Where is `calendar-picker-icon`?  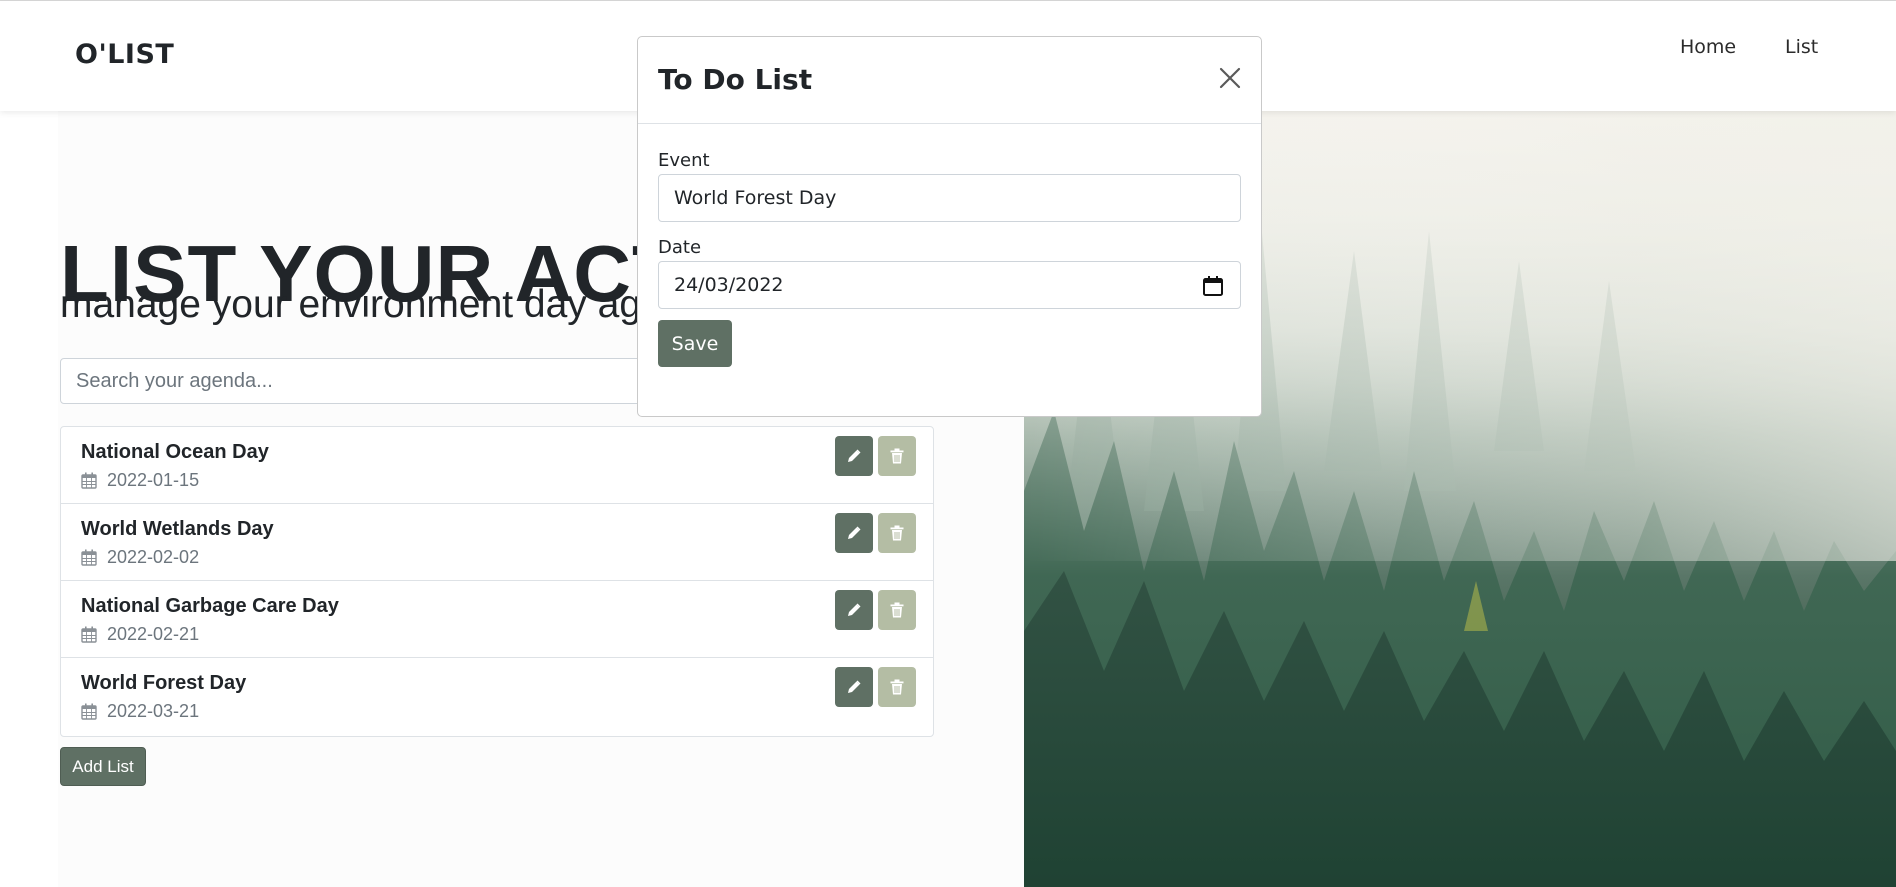 calendar-picker-icon is located at coordinates (1213, 286).